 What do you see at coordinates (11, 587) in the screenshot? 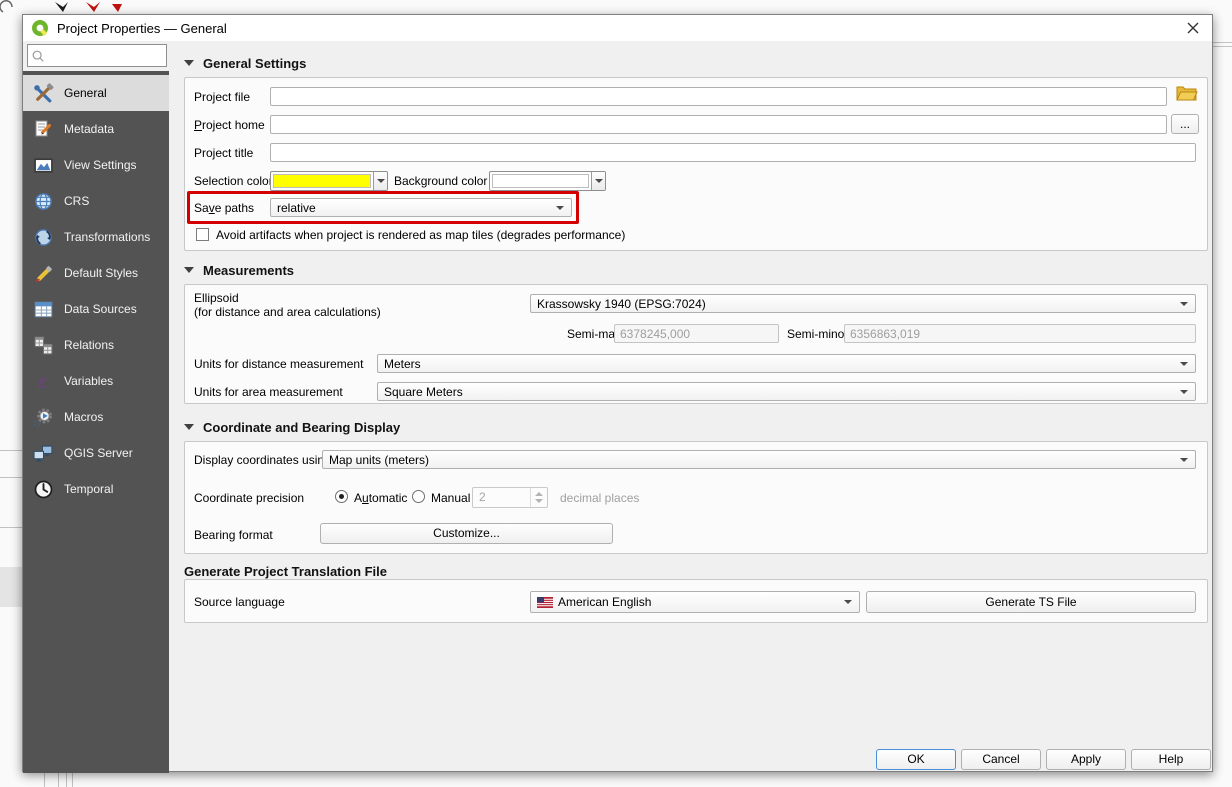
I see `background-left-panel` at bounding box center [11, 587].